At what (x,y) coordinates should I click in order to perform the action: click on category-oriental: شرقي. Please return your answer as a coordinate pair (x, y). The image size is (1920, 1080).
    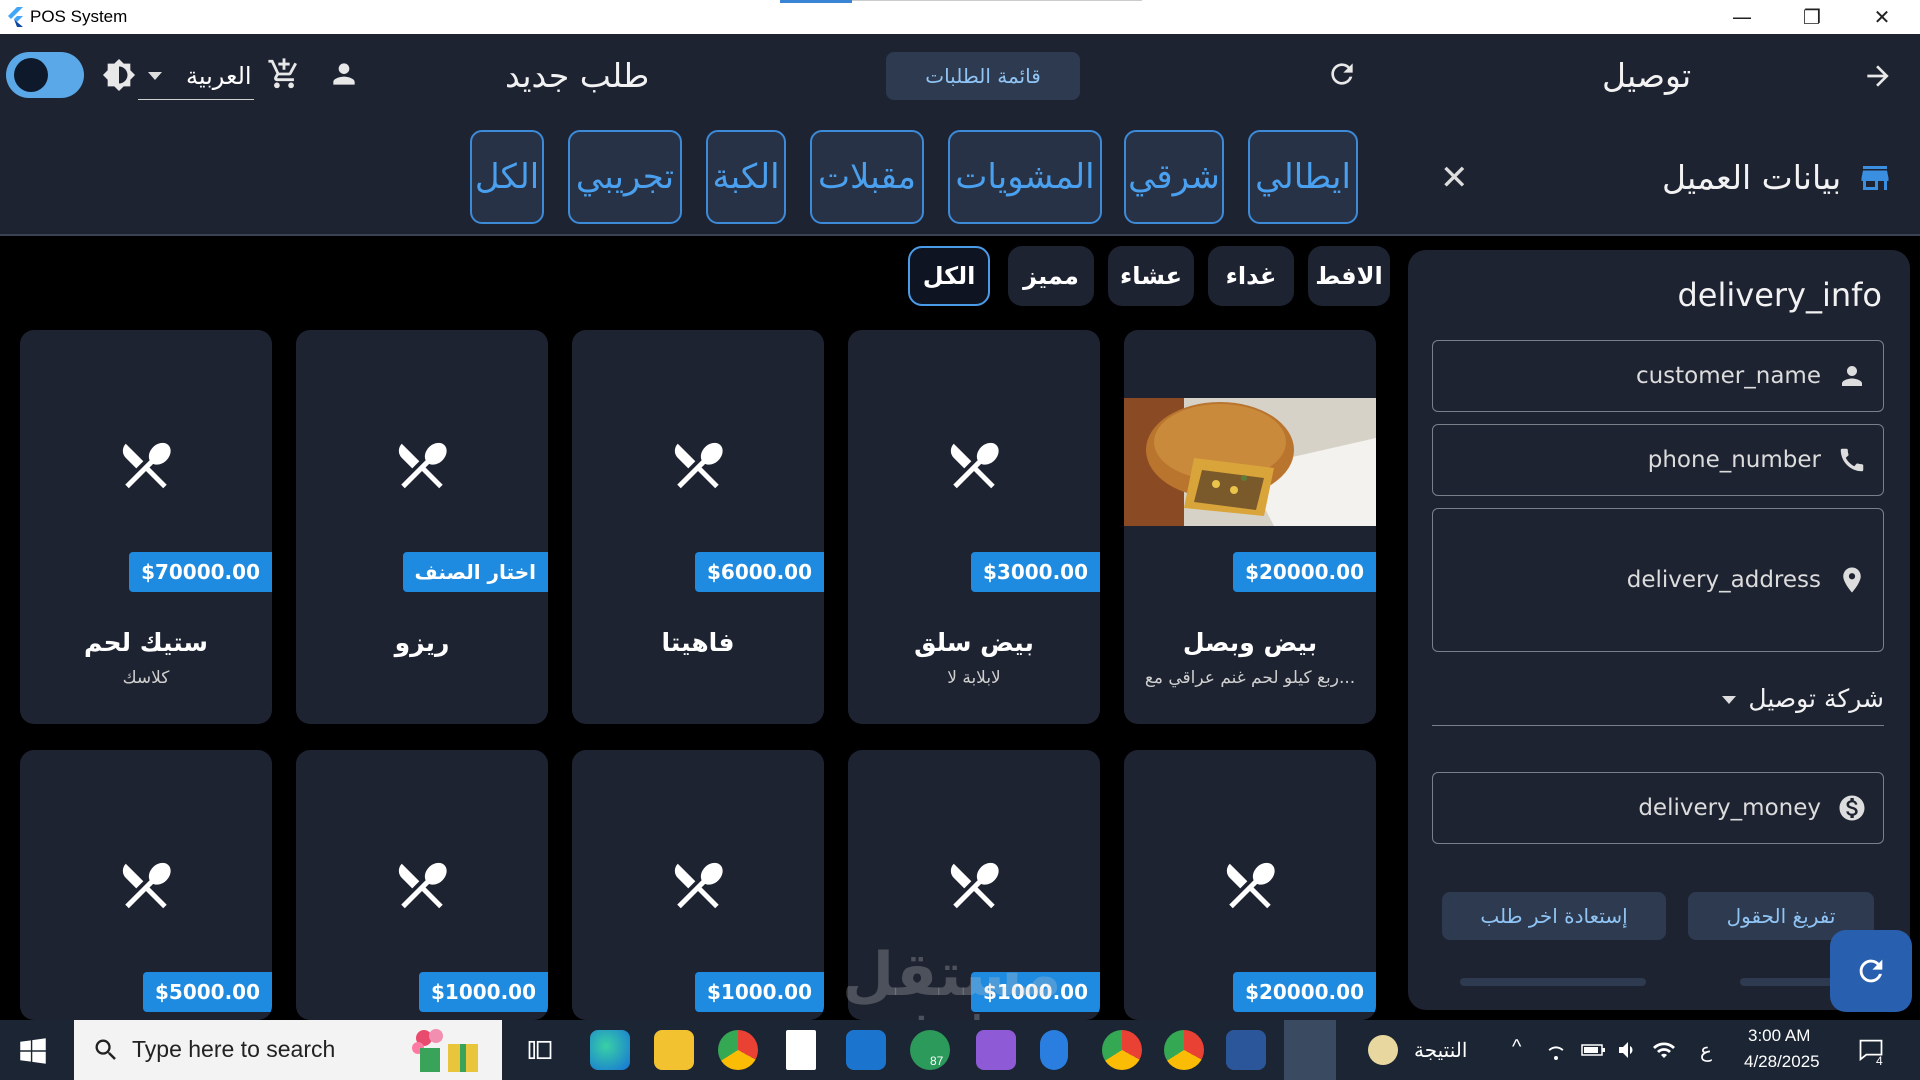
    Looking at the image, I should click on (1174, 177).